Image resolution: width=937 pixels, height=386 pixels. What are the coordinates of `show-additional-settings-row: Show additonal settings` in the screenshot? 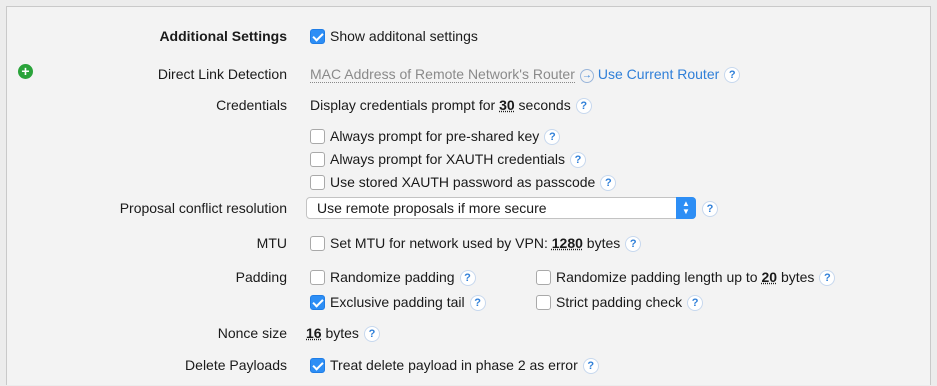 It's located at (394, 36).